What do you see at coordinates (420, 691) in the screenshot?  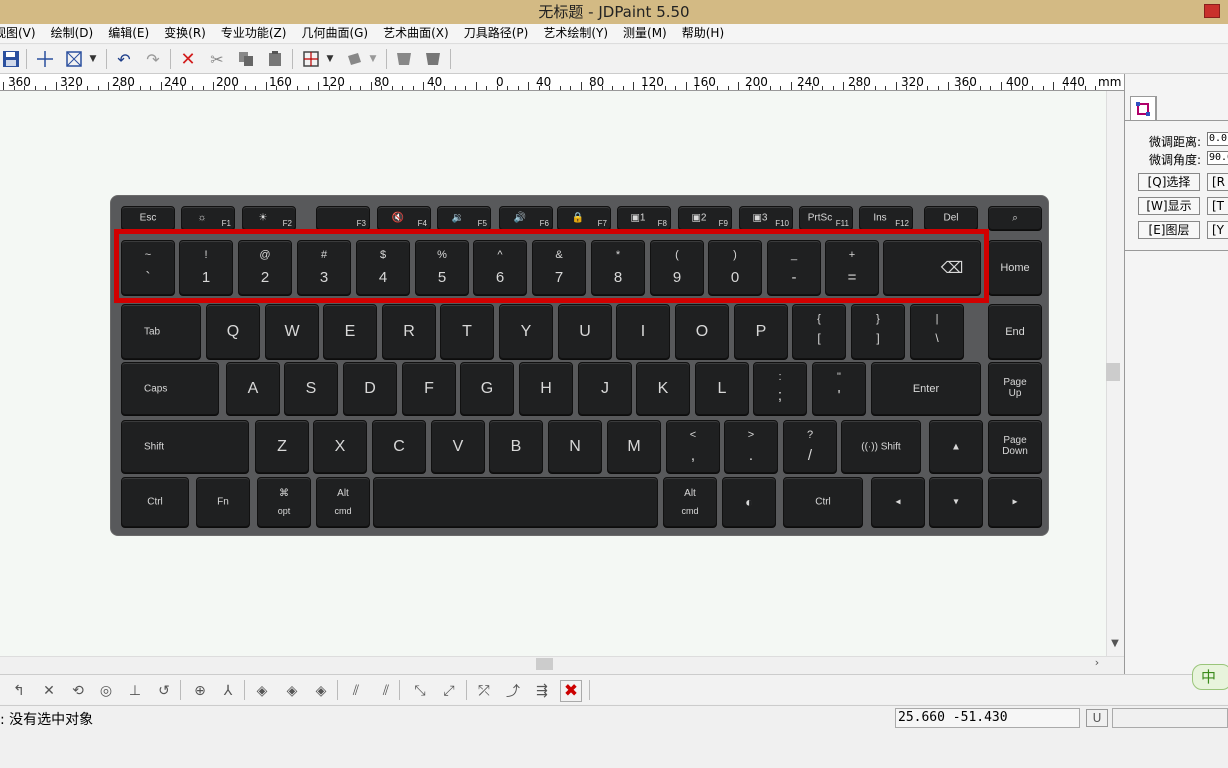 I see `node-icon-1: ⤡` at bounding box center [420, 691].